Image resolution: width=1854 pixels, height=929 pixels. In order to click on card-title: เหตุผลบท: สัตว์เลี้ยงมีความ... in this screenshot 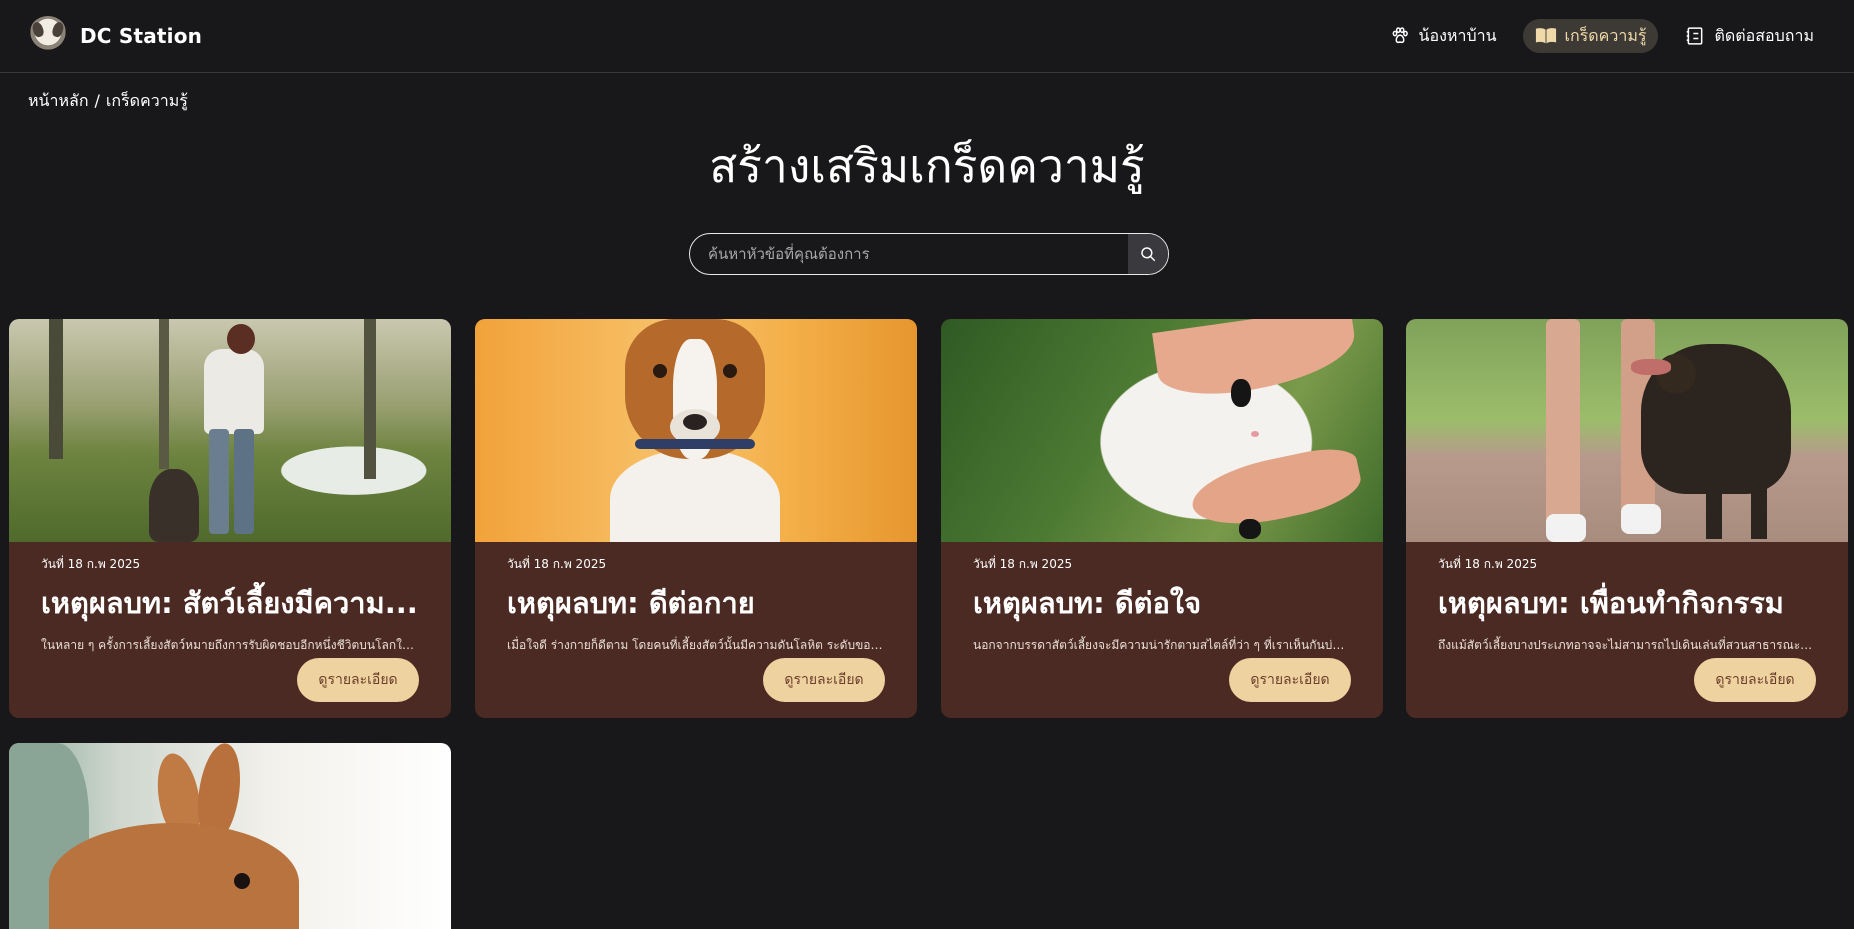, I will do `click(230, 603)`.